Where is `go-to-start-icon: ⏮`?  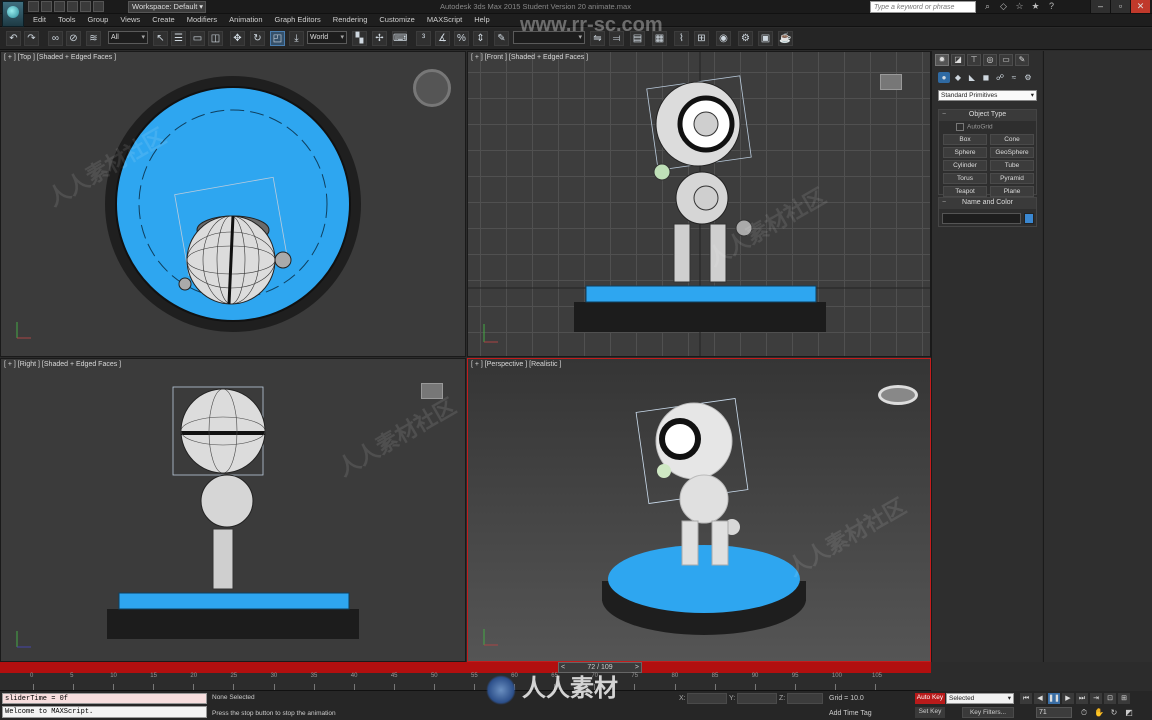
go-to-start-icon: ⏮ is located at coordinates (1026, 698).